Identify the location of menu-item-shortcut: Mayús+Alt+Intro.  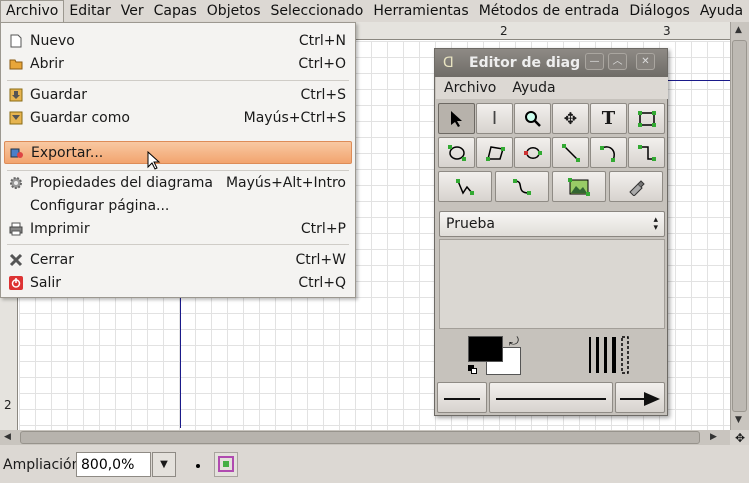
(285, 182).